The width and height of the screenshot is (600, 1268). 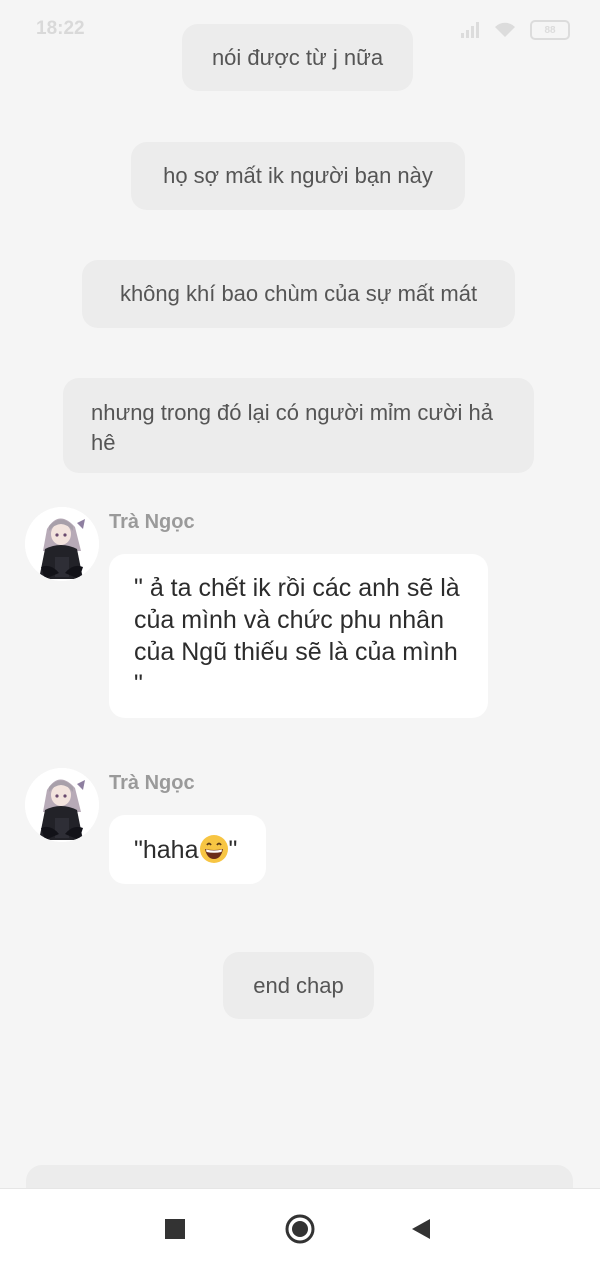 What do you see at coordinates (213, 849) in the screenshot?
I see `grinning-face-emoji-icon` at bounding box center [213, 849].